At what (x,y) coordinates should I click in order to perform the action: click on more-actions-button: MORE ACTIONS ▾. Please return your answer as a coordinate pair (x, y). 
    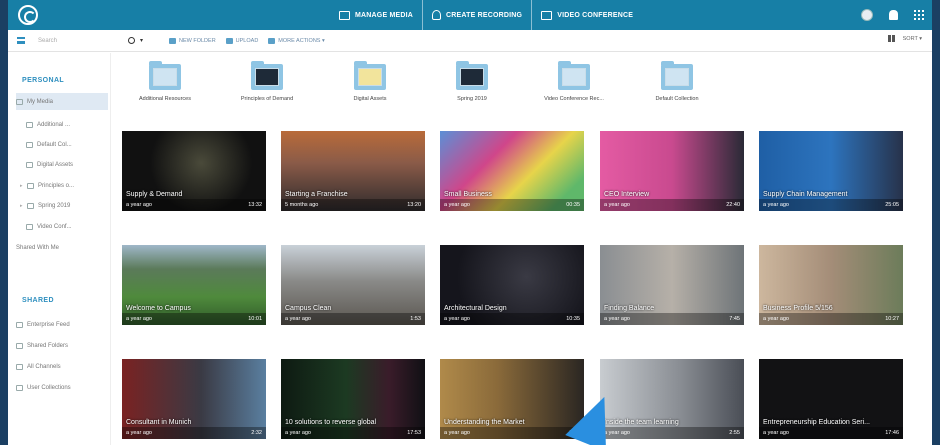
    Looking at the image, I should click on (296, 40).